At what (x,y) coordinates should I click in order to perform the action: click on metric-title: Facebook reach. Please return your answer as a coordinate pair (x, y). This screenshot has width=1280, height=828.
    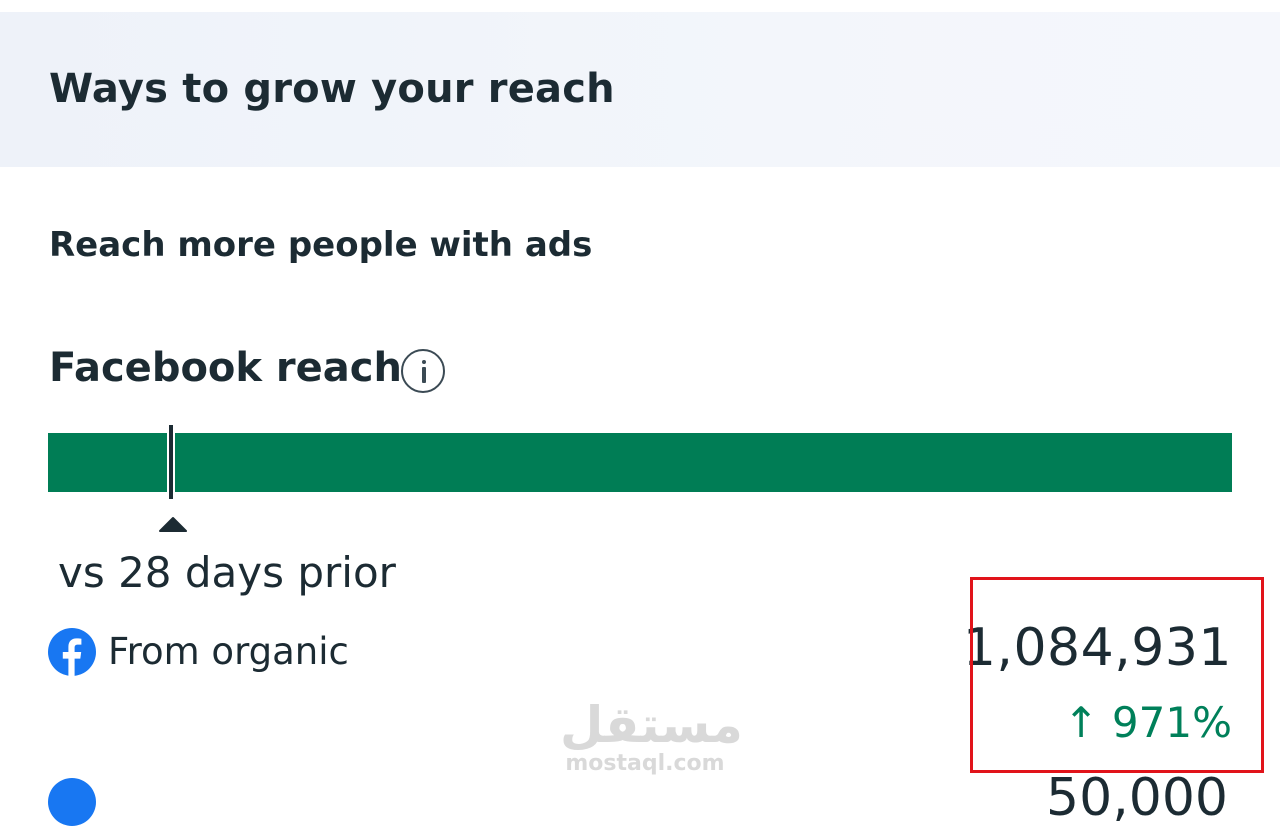
    Looking at the image, I should click on (225, 368).